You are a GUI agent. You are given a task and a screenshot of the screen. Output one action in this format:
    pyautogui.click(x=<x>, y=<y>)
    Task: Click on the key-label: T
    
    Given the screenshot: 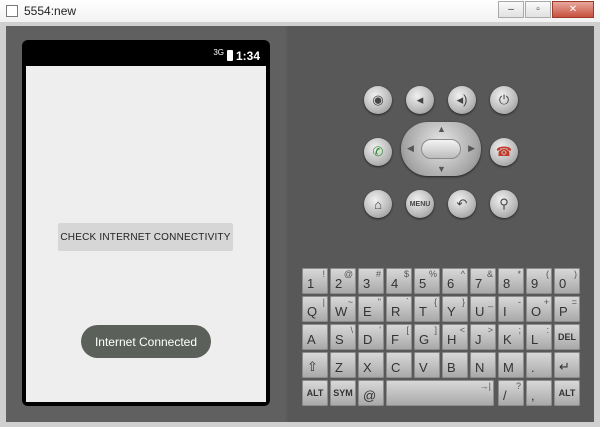 What is the action you would take?
    pyautogui.click(x=423, y=311)
    